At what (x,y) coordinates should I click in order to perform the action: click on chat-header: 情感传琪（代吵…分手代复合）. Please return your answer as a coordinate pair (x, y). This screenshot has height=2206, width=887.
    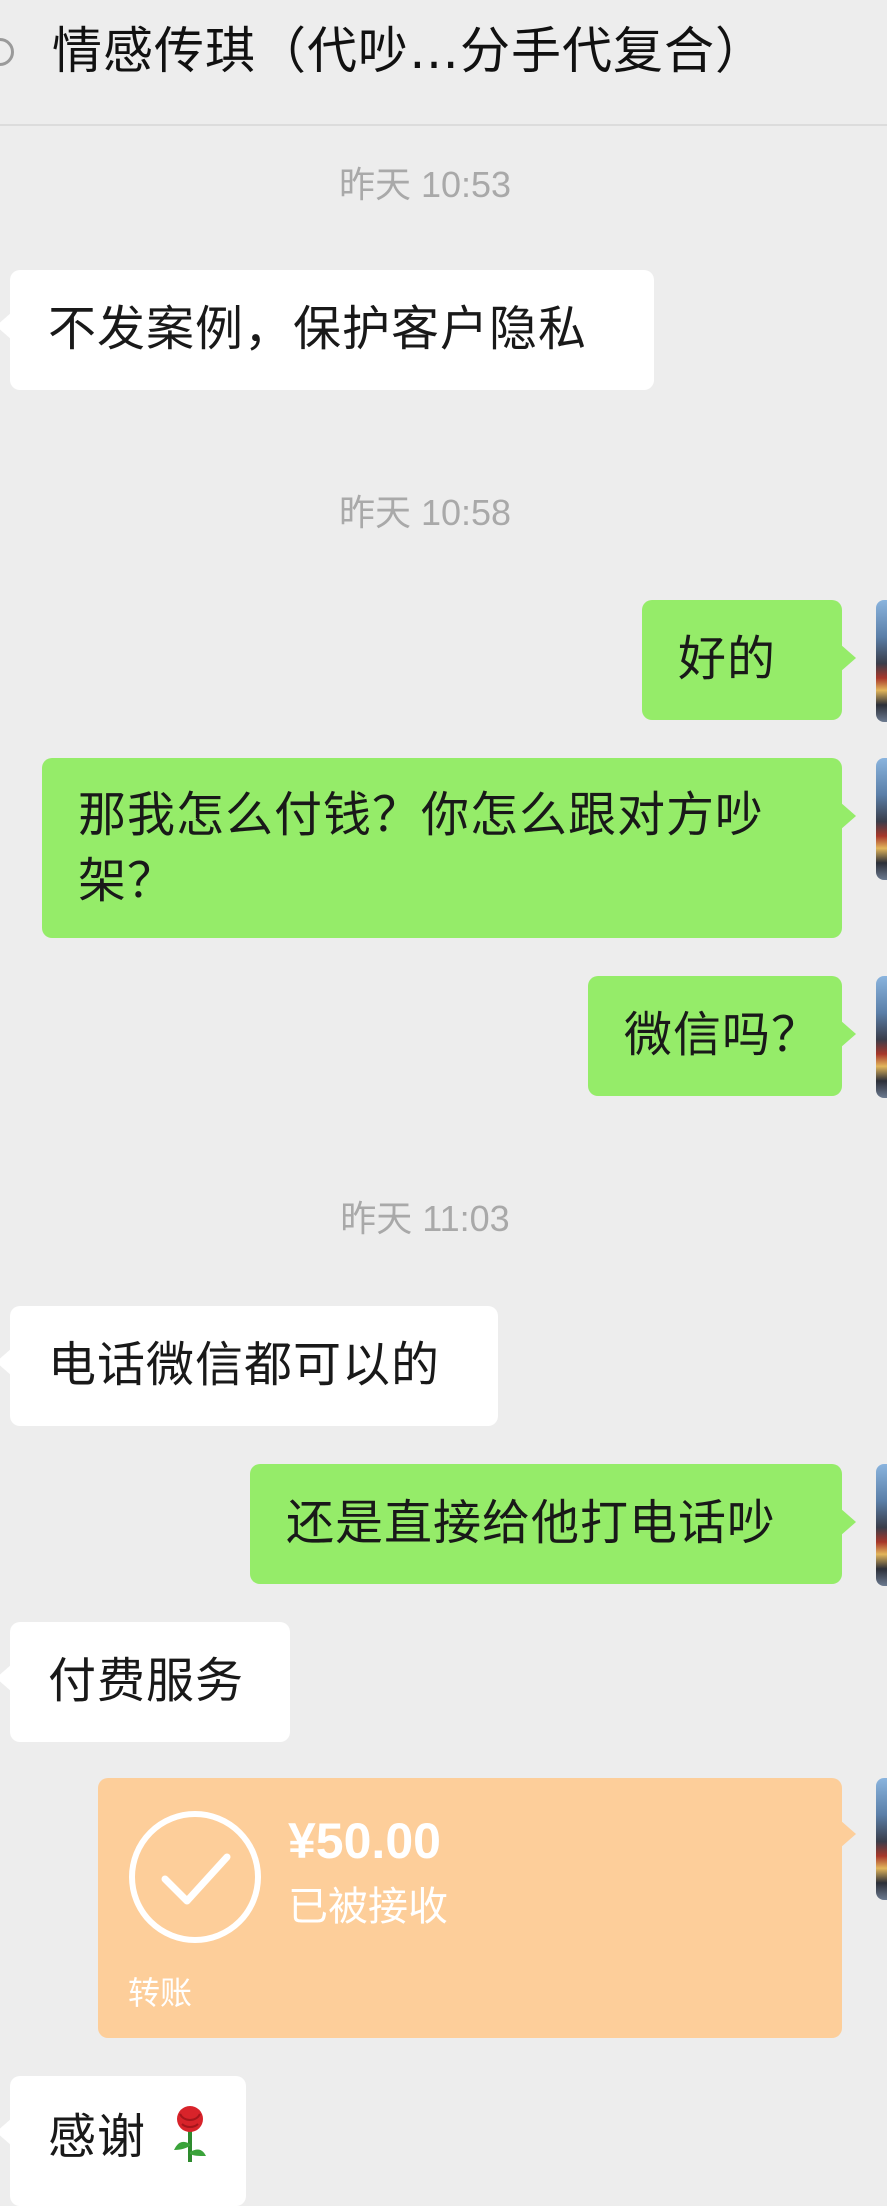
    Looking at the image, I should click on (443, 63).